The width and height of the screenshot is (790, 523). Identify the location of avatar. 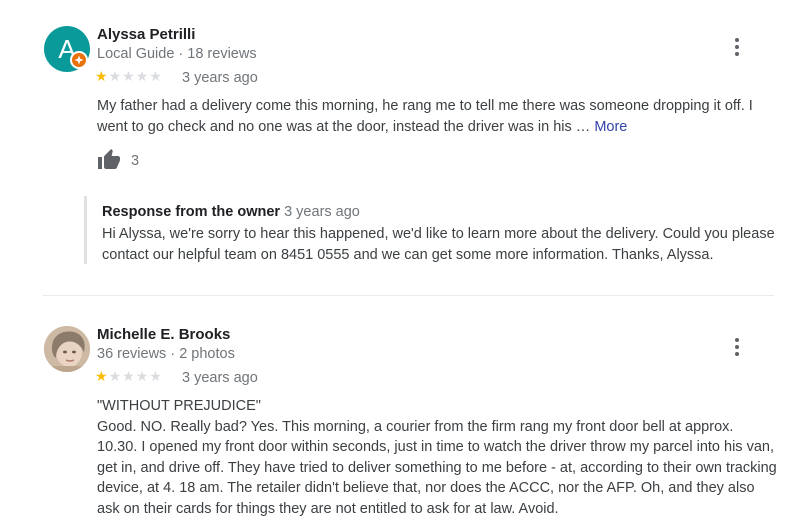
(67, 349).